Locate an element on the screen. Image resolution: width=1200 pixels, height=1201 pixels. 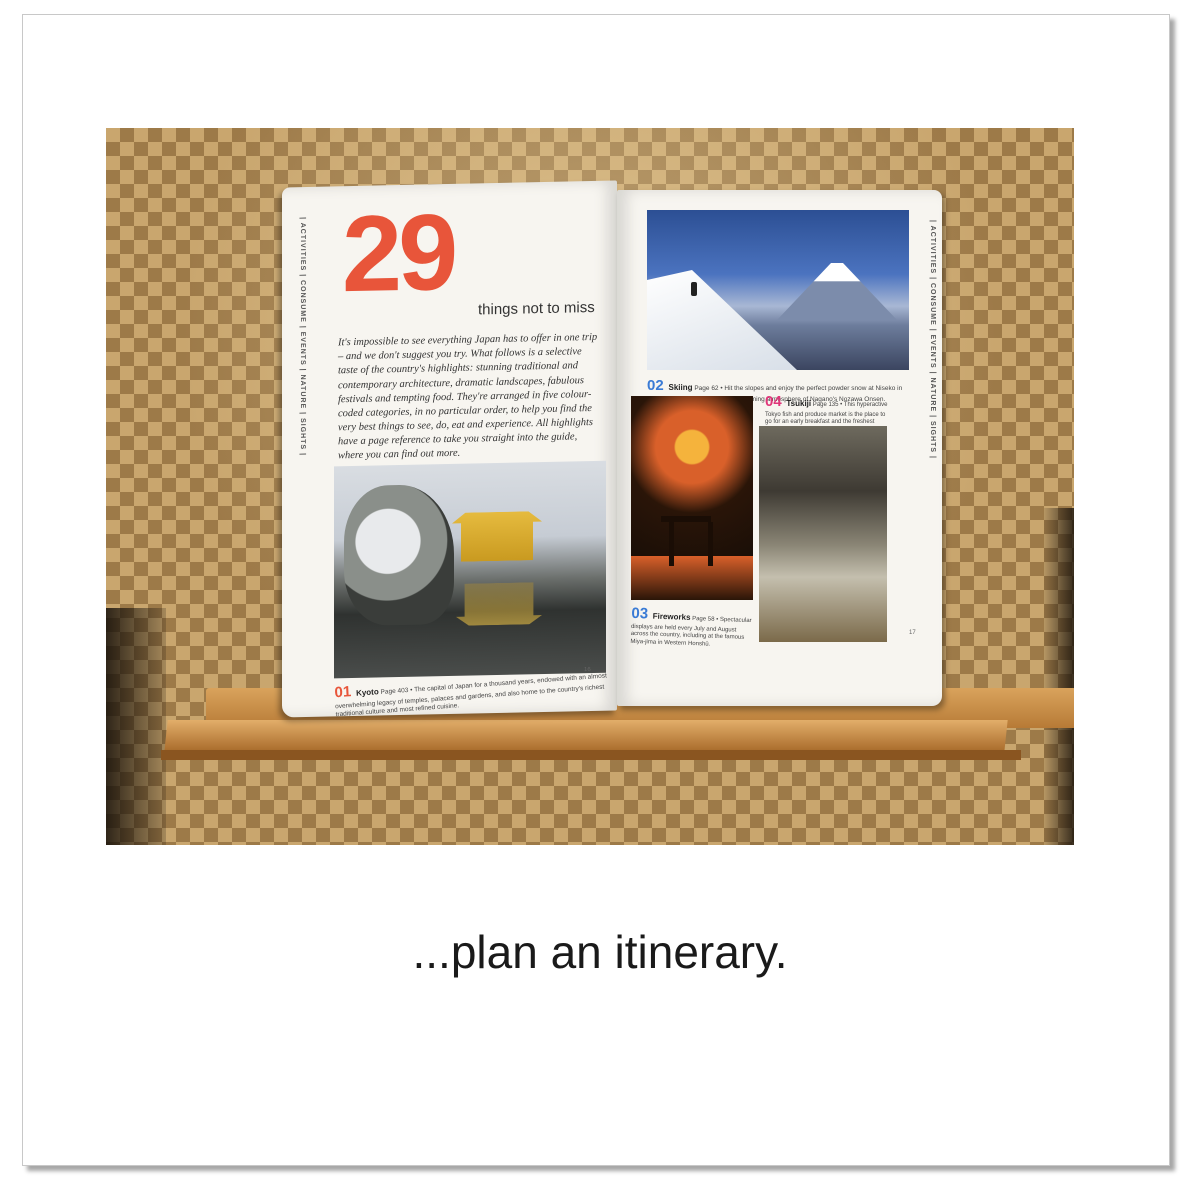
kyoto-photo is located at coordinates (470, 569).